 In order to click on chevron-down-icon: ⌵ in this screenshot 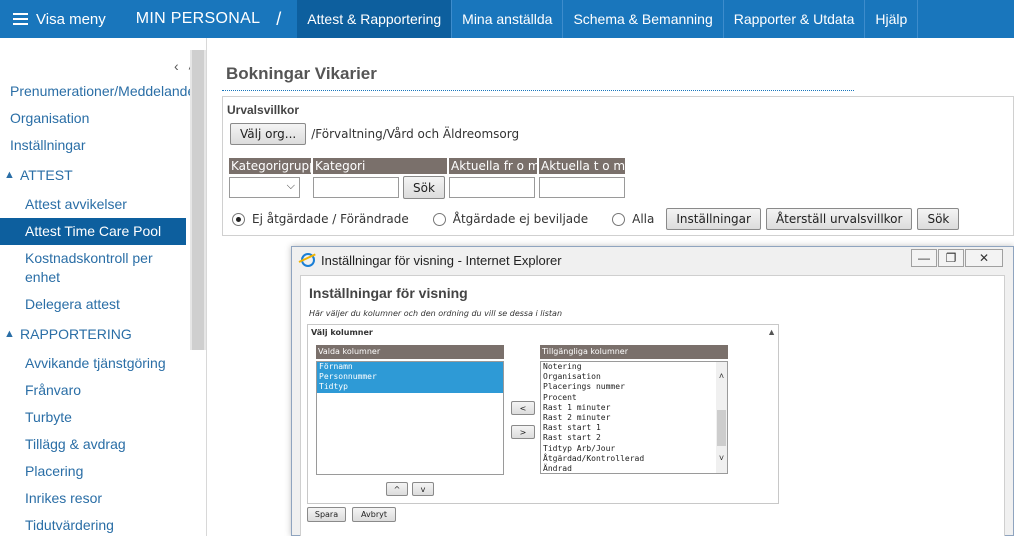, I will do `click(290, 186)`.